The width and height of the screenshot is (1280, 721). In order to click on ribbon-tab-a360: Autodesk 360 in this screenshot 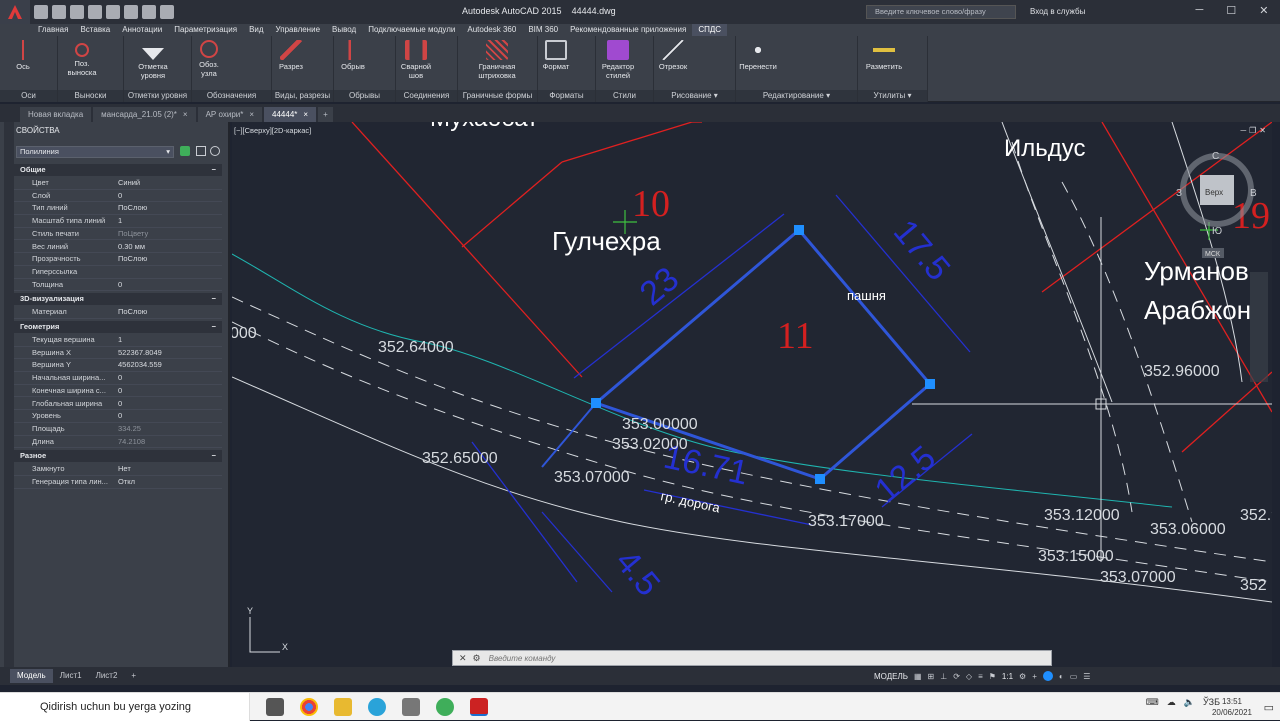, I will do `click(491, 30)`.